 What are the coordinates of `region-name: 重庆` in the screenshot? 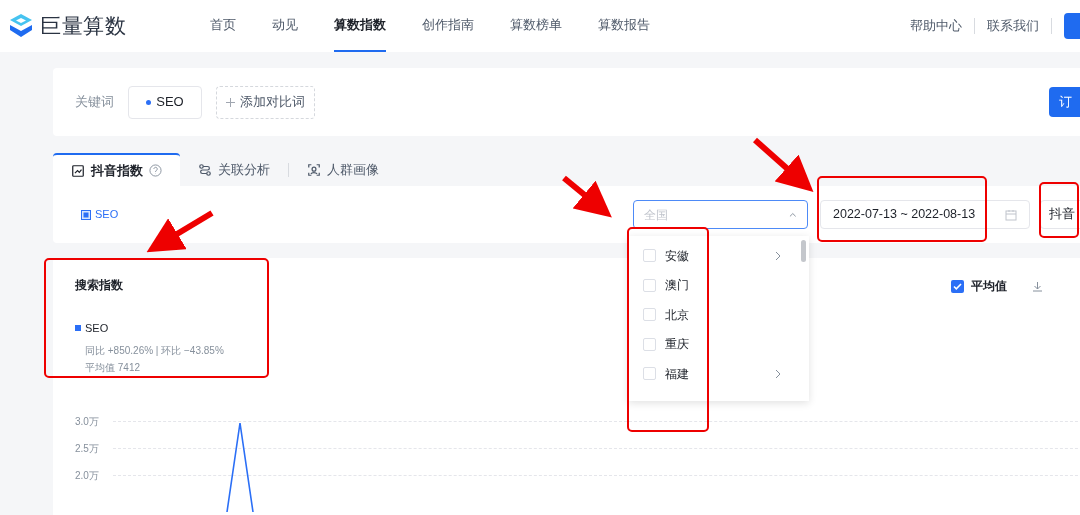 It's located at (677, 345).